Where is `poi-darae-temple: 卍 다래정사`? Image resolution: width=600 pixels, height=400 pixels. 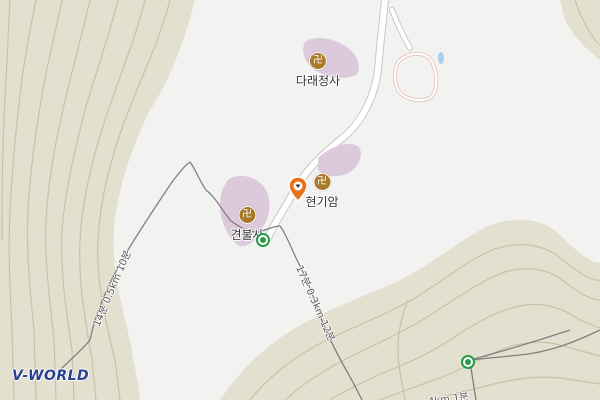 poi-darae-temple: 卍 다래정사 is located at coordinates (318, 70).